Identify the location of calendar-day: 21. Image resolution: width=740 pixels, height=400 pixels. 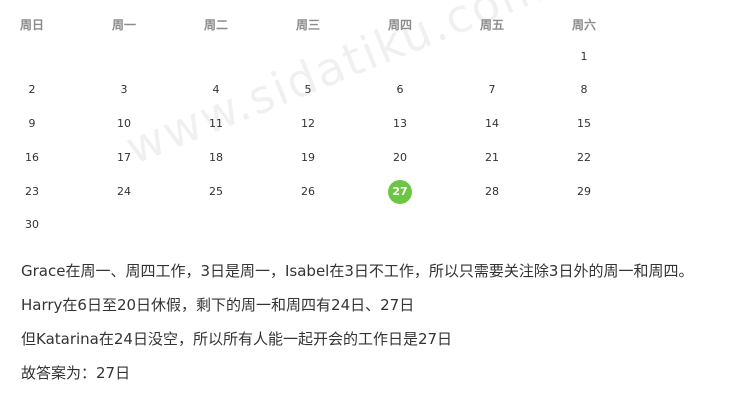
(492, 158).